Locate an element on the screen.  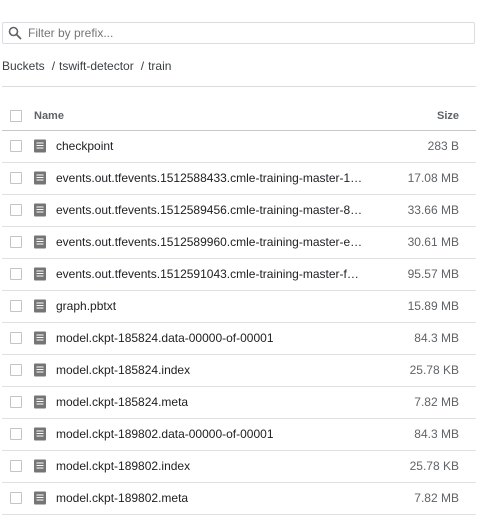
table-row: checkpoint 283 B is located at coordinates (239, 147).